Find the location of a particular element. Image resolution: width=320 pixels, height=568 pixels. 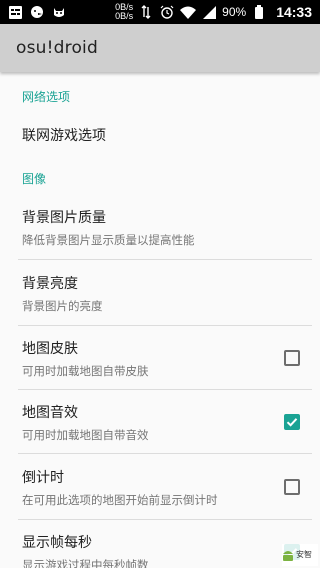

skin-checkbox is located at coordinates (292, 358).